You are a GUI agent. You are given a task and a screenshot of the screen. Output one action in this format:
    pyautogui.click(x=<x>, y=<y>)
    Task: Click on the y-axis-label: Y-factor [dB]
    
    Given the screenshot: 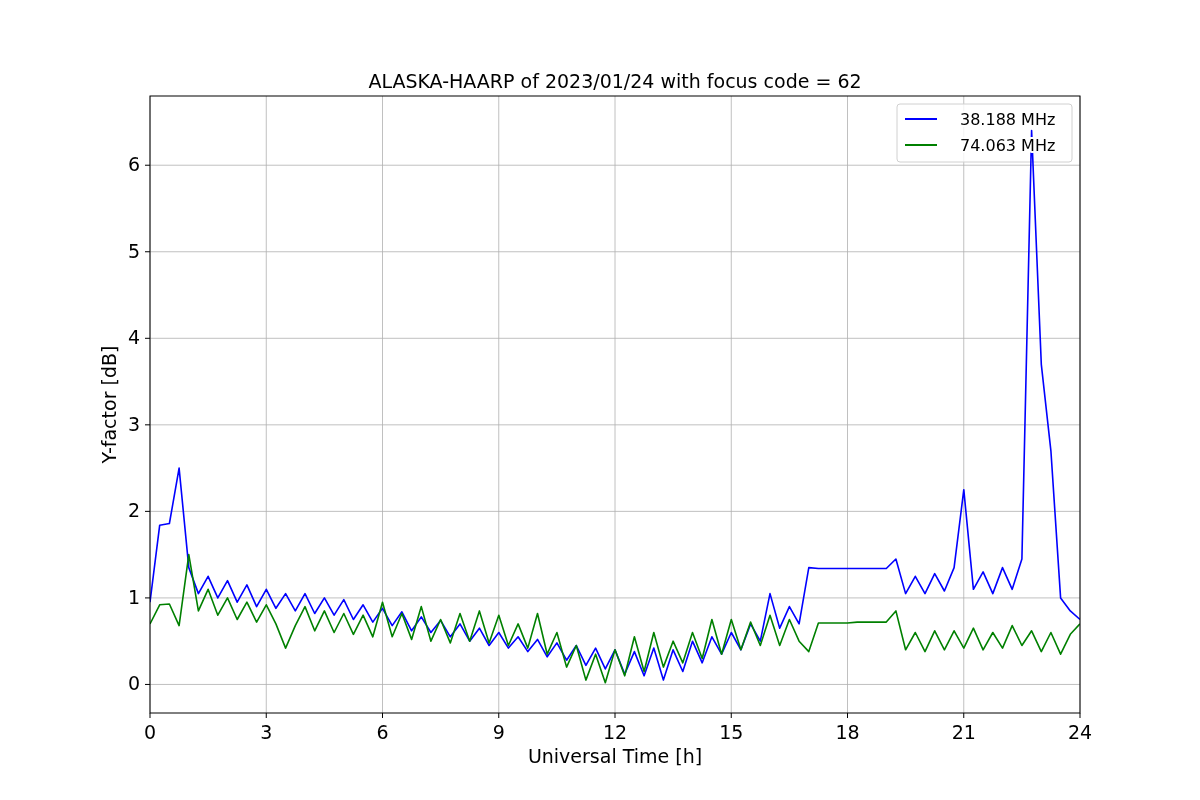 What is the action you would take?
    pyautogui.click(x=109, y=404)
    